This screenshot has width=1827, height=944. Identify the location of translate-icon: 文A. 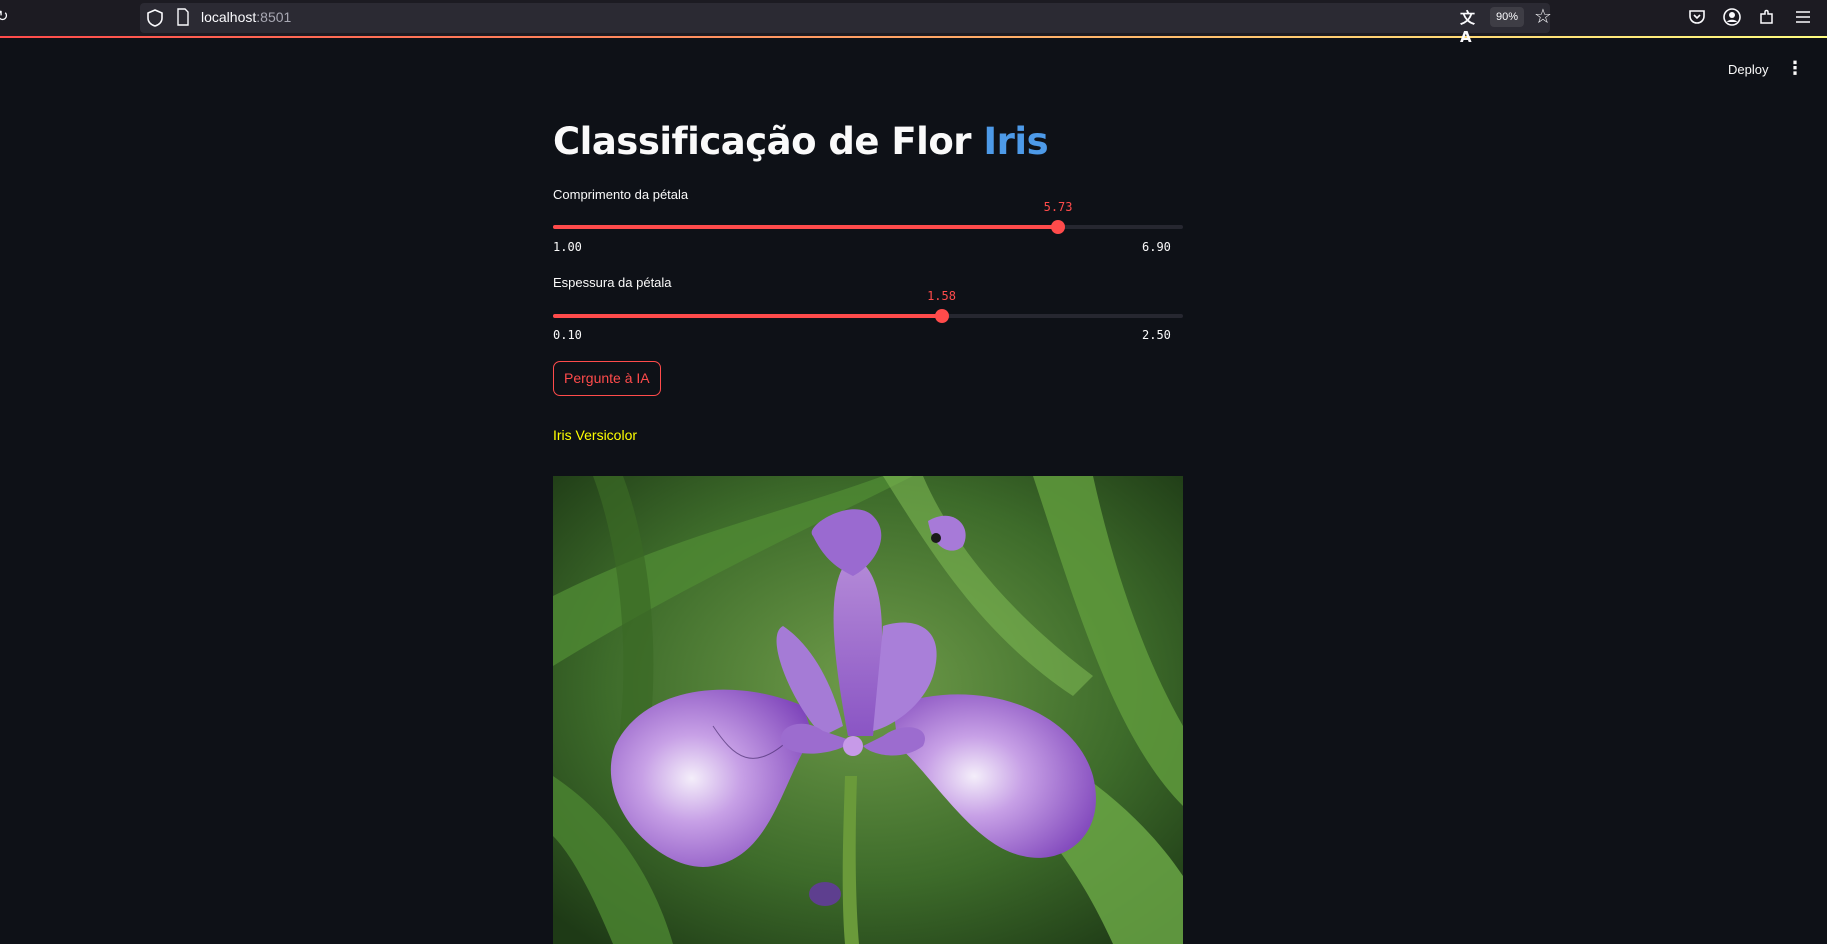
(1470, 26).